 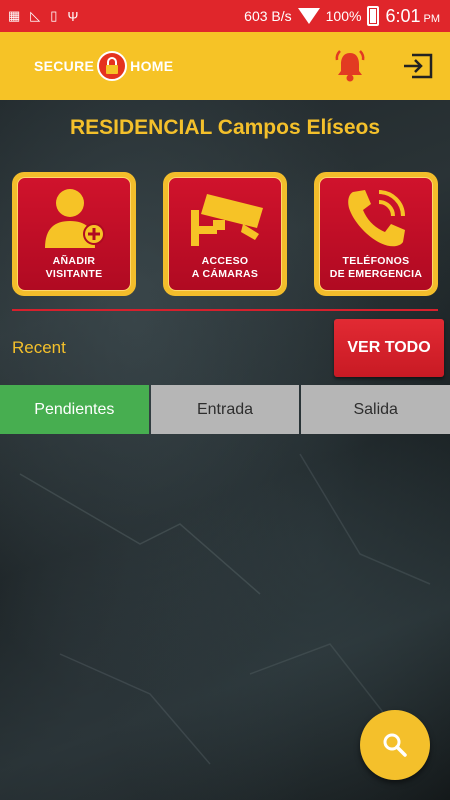 I want to click on residence-title: RESIDENCIAL Campos Elíseos, so click(x=225, y=127).